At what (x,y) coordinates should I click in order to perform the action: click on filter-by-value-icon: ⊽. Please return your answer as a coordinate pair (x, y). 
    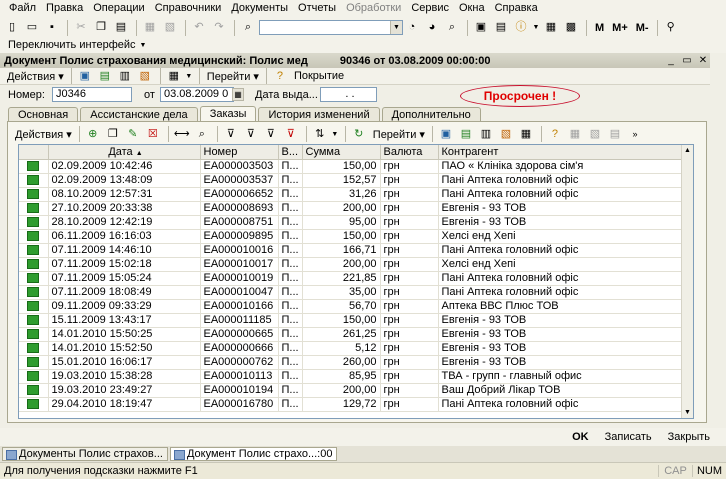
    Looking at the image, I should click on (251, 134).